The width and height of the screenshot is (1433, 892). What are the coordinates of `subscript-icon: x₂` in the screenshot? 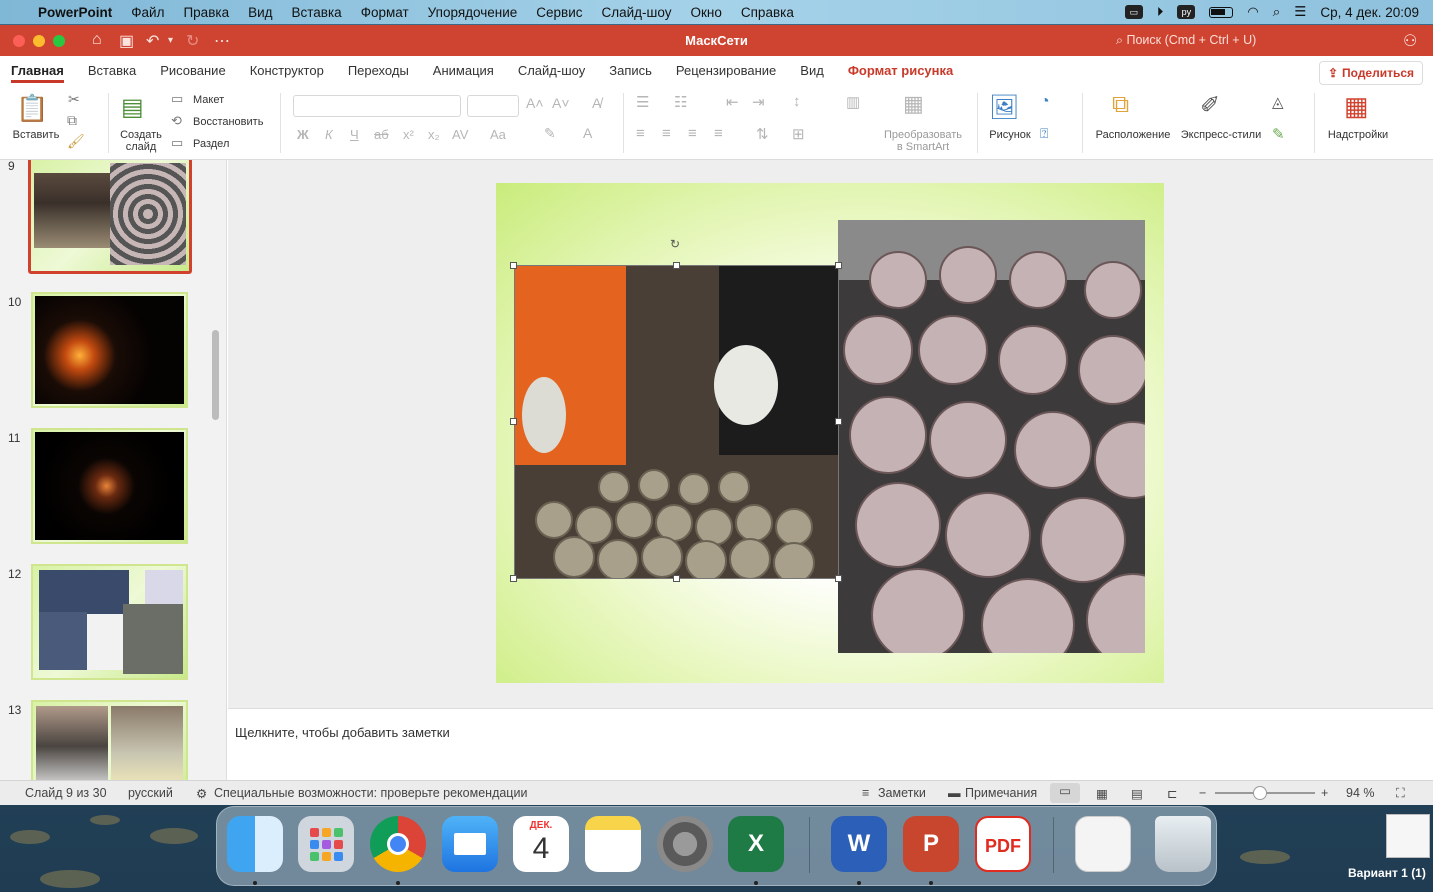 It's located at (434, 134).